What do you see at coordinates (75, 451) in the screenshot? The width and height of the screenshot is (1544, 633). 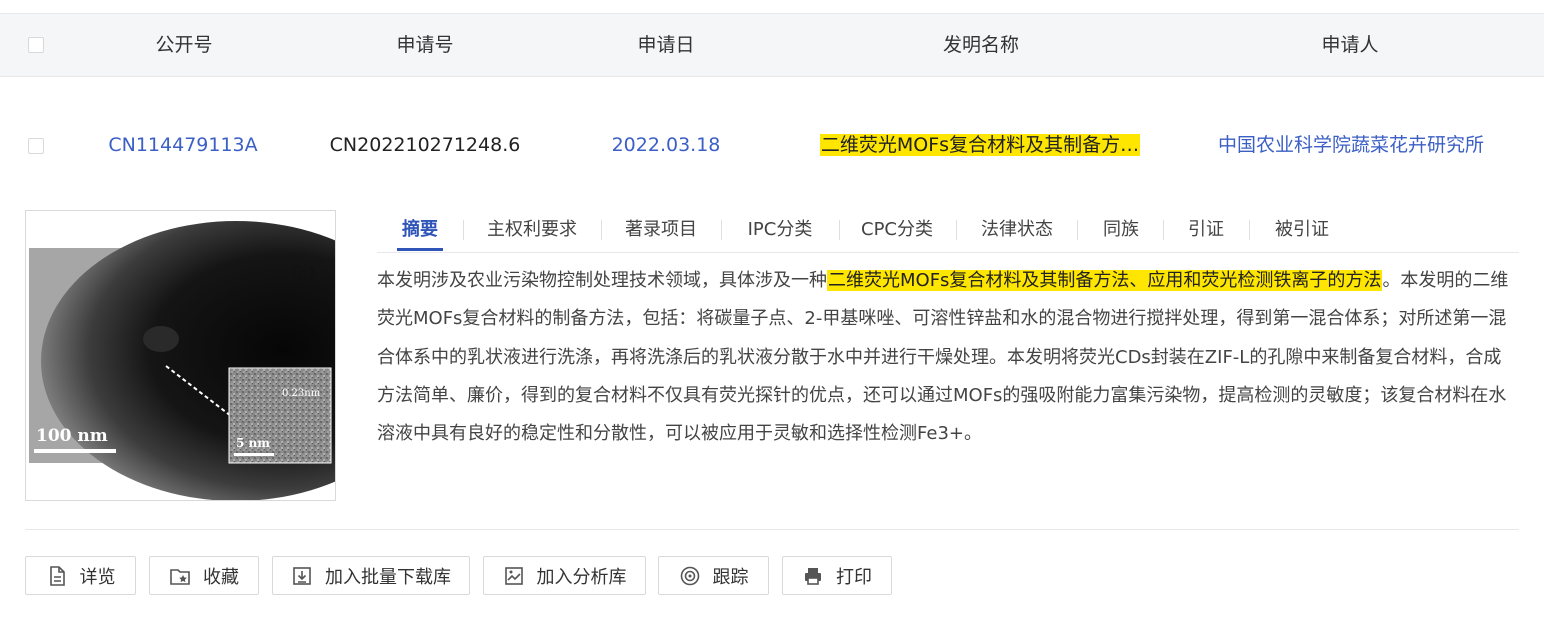 I see `scale-bar` at bounding box center [75, 451].